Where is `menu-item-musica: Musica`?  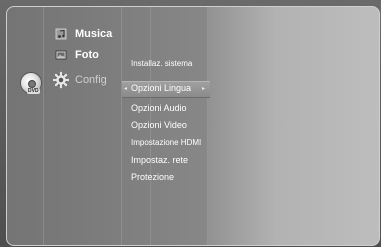 menu-item-musica: Musica is located at coordinates (82, 34).